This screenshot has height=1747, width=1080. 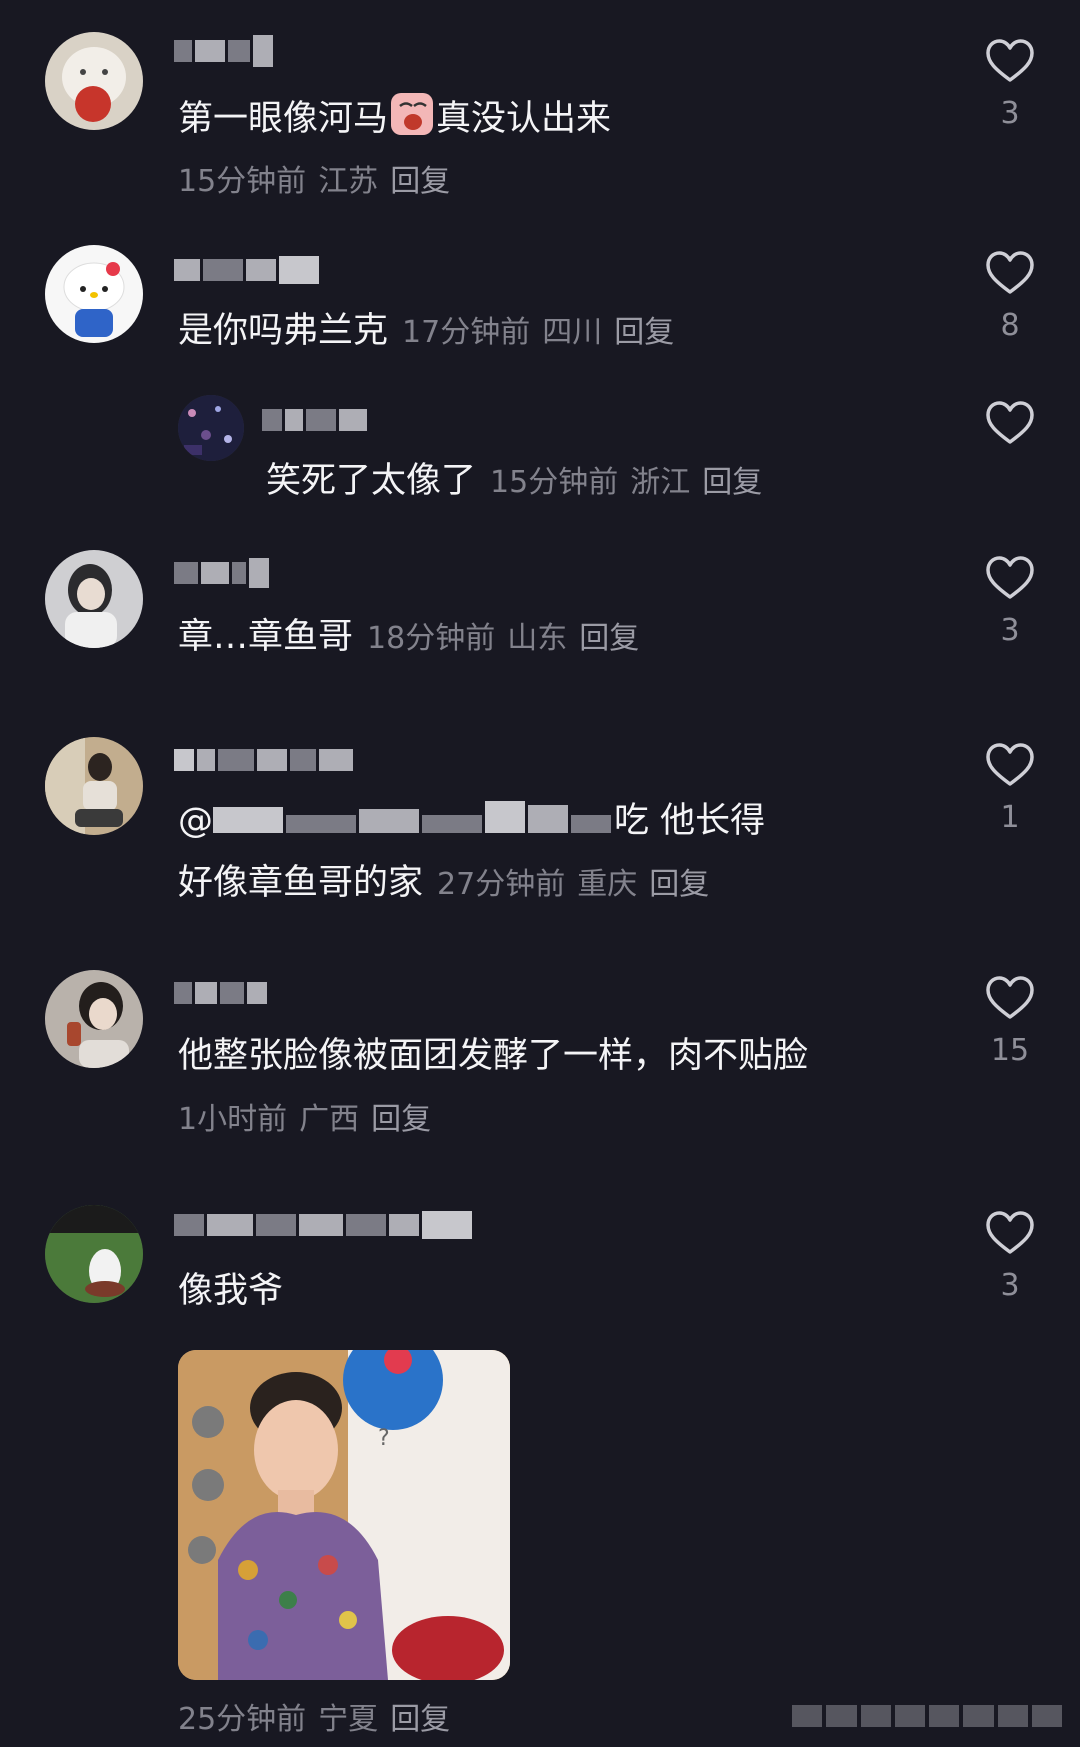 I want to click on comment-meta: 25分钟前 宁夏 回复, so click(x=320, y=1720).